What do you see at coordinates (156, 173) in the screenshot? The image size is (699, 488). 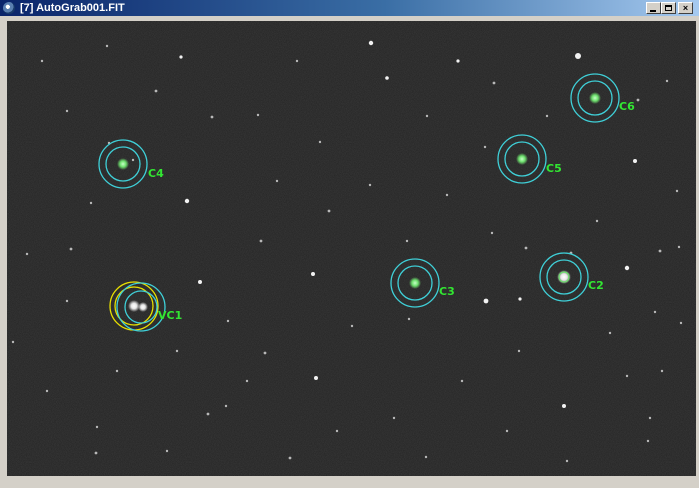 I see `label-c4: C4` at bounding box center [156, 173].